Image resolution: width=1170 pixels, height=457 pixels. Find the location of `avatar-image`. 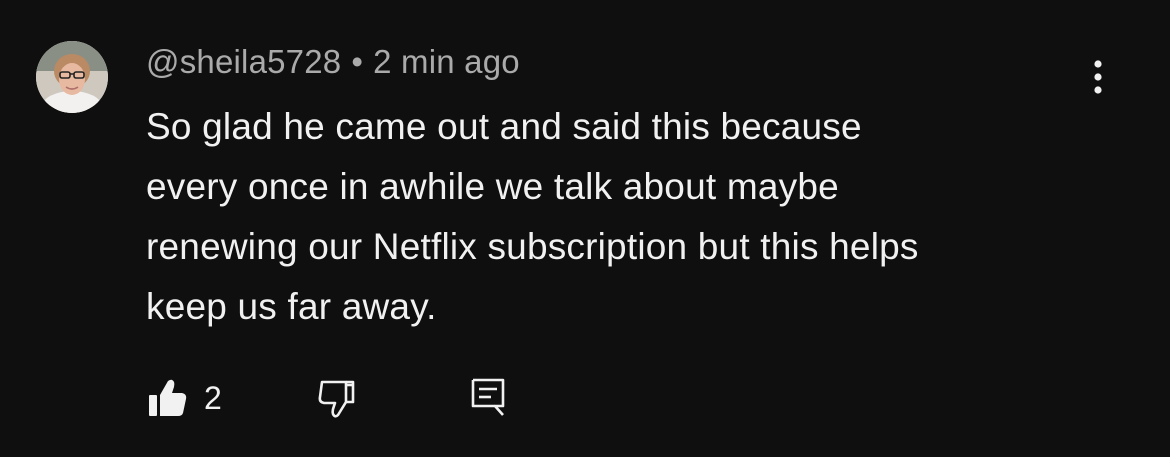

avatar-image is located at coordinates (72, 77).